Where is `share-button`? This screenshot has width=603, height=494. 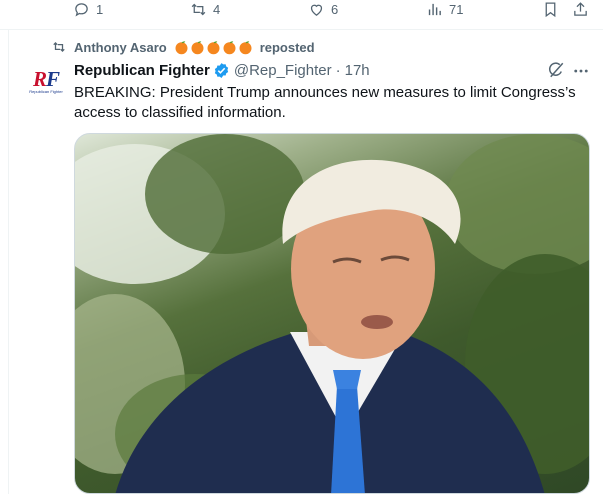
share-button is located at coordinates (580, 9).